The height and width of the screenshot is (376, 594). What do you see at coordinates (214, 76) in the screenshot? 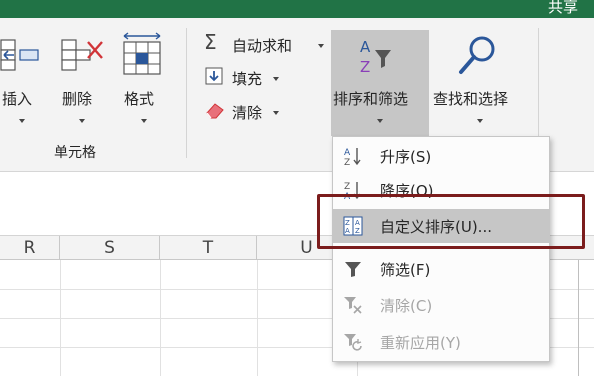
I see `fill-down-icon` at bounding box center [214, 76].